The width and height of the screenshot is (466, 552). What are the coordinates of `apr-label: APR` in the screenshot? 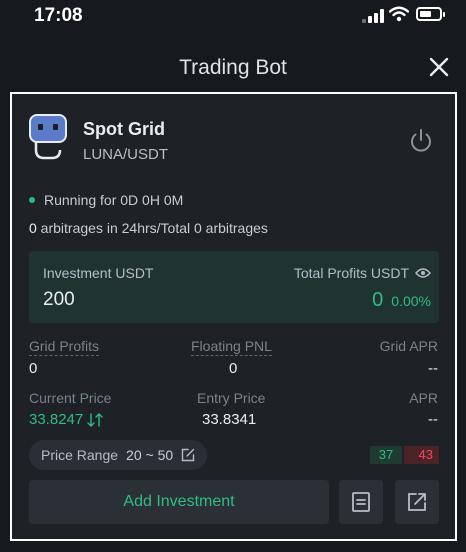 It's located at (423, 398).